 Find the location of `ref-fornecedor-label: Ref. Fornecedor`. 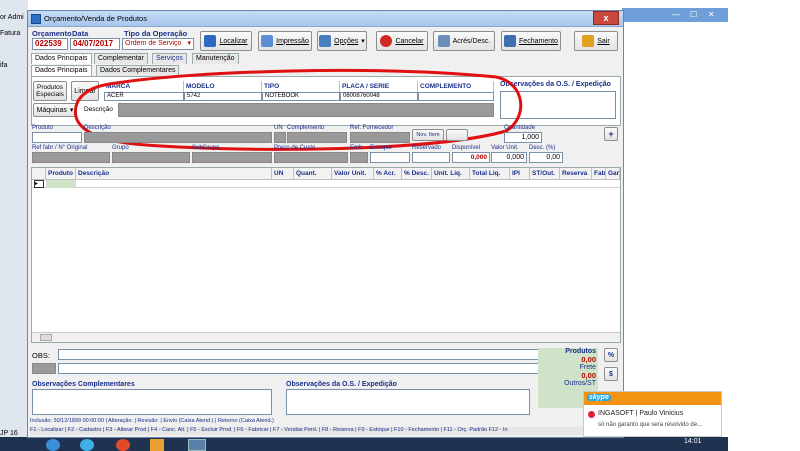

ref-fornecedor-label: Ref. Fornecedor is located at coordinates (372, 128).